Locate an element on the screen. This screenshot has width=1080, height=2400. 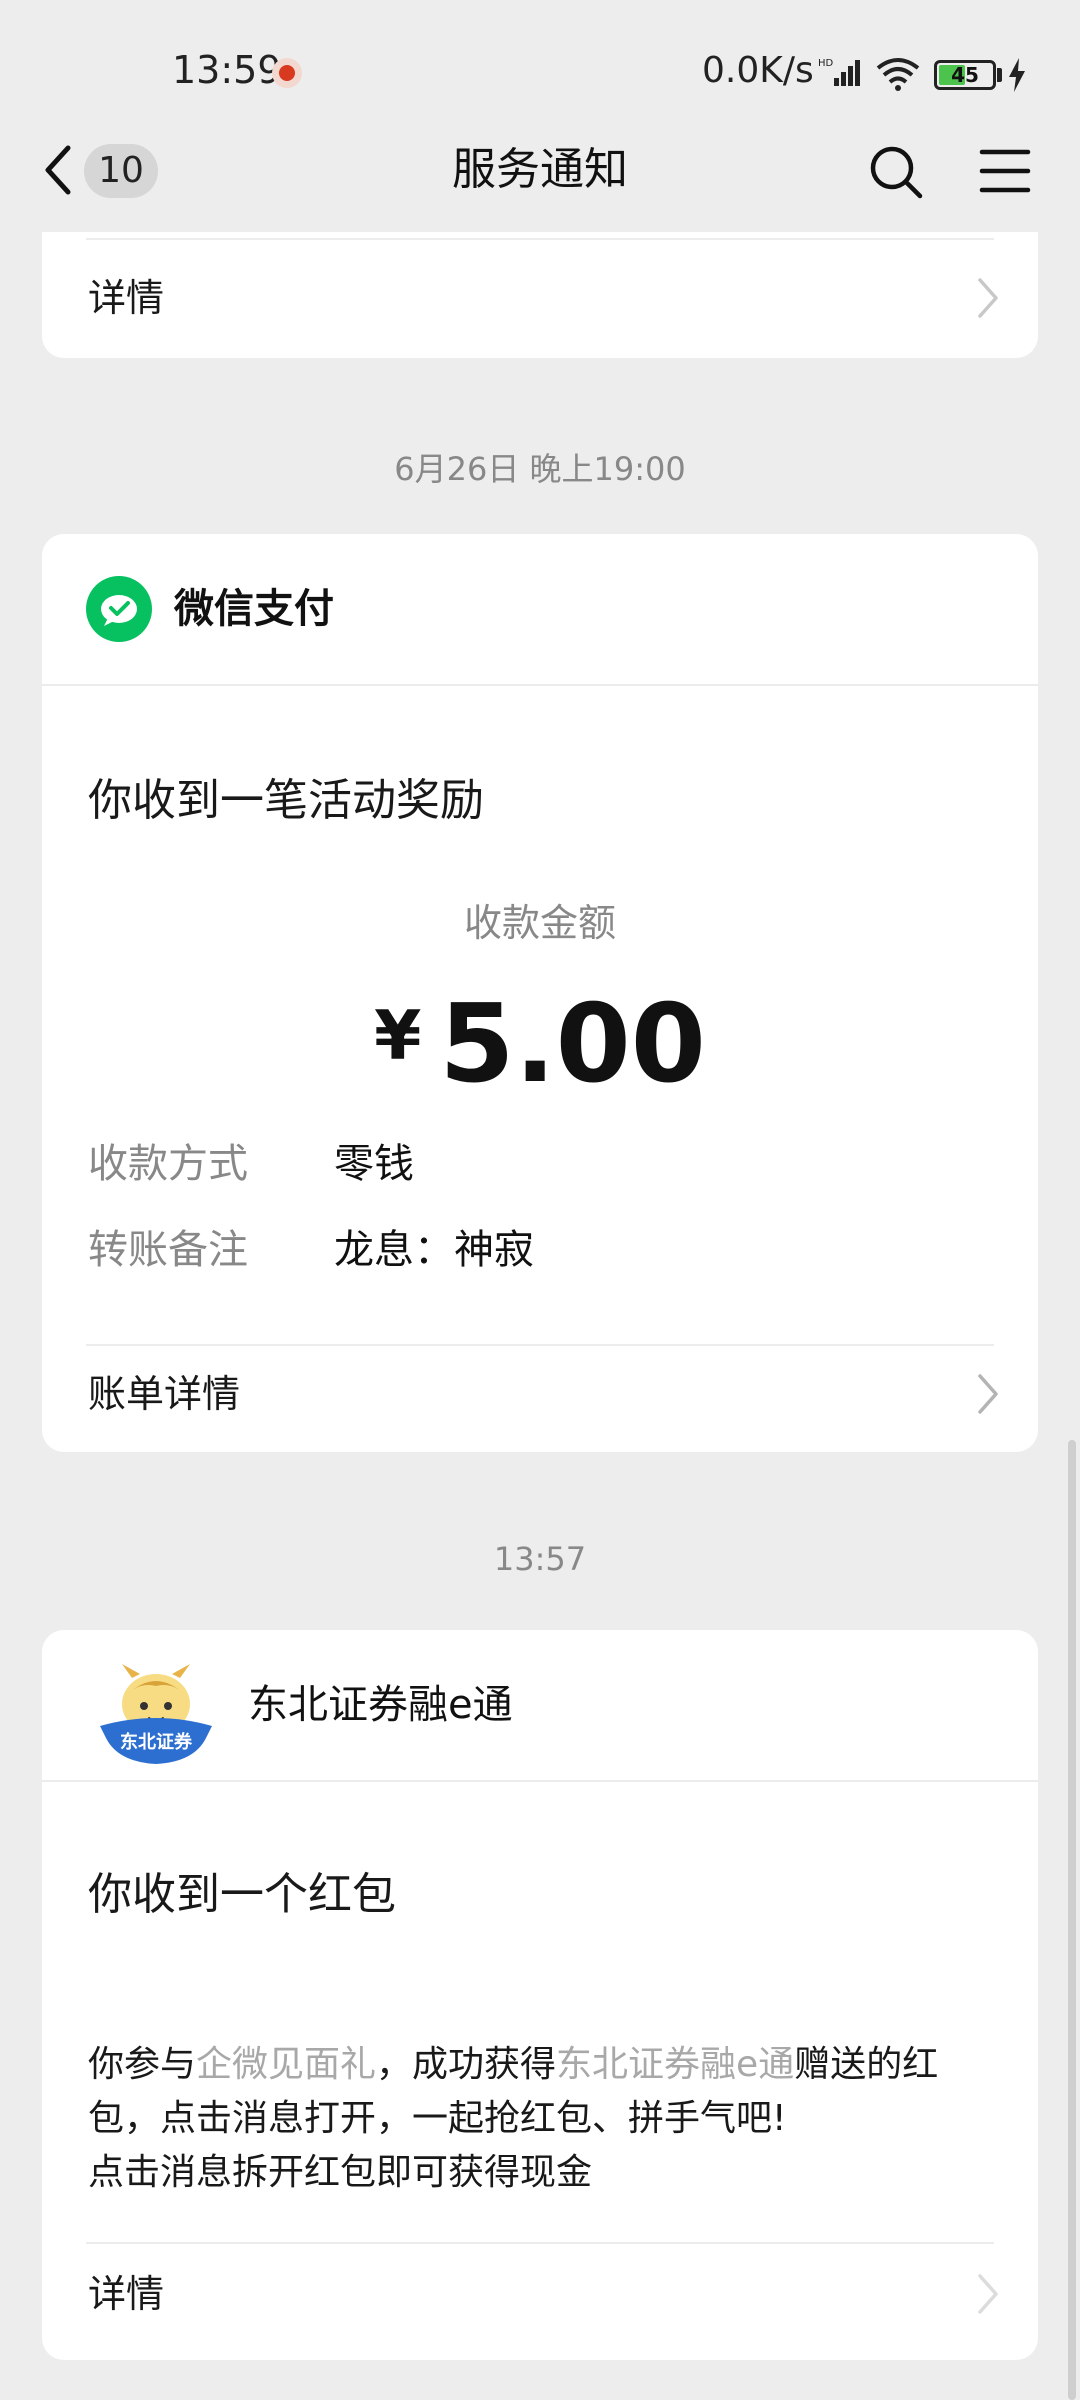
app-name: 东北证券融e通 is located at coordinates (380, 1705).